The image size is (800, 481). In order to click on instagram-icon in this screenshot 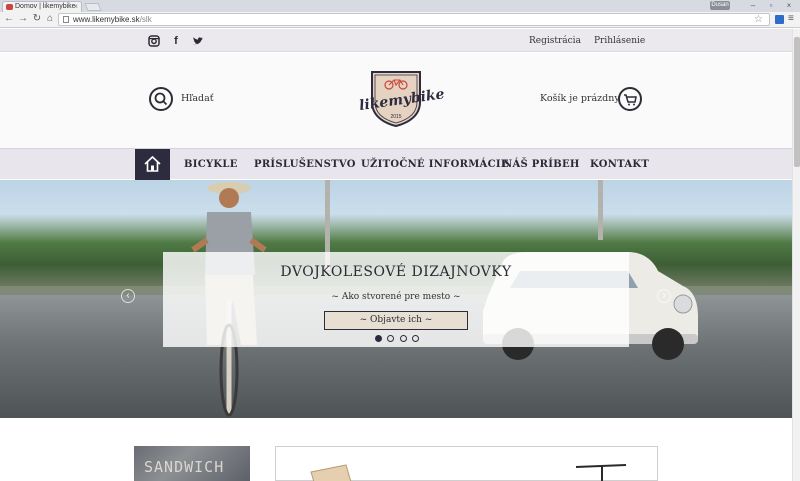, I will do `click(154, 41)`.